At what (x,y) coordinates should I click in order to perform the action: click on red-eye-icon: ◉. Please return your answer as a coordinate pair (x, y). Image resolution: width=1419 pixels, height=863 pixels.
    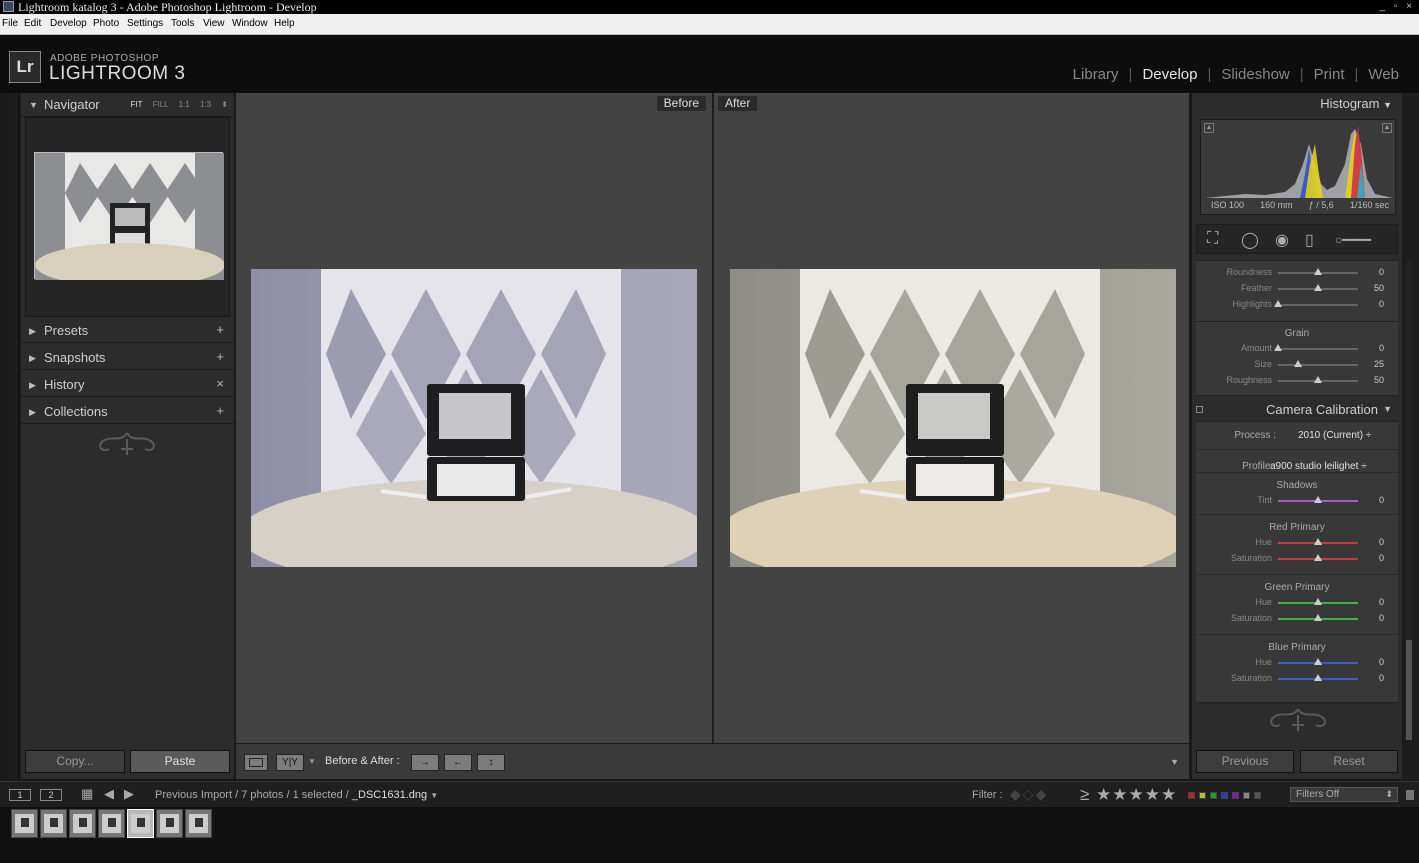
    Looking at the image, I should click on (1282, 240).